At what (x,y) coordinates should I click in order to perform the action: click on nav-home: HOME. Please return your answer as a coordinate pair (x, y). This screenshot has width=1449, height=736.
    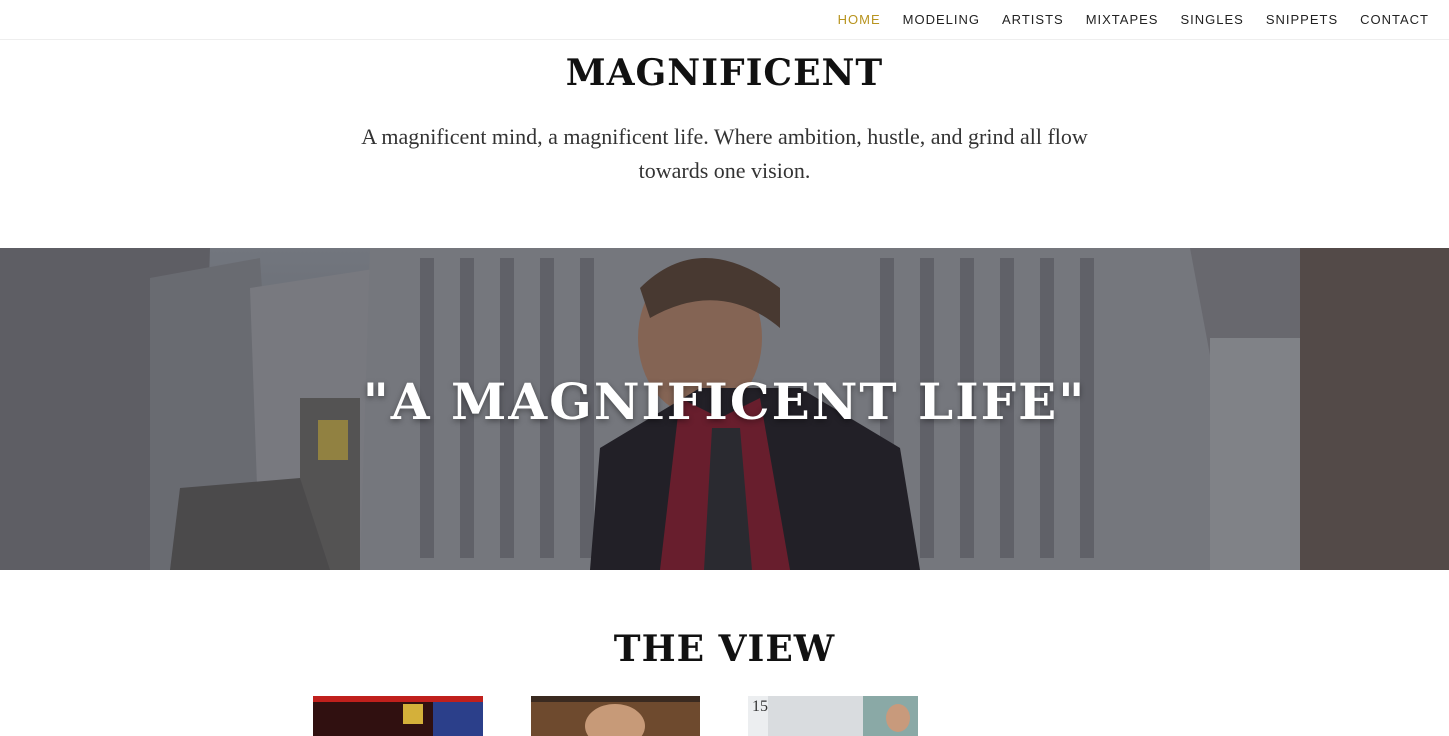
    Looking at the image, I should click on (859, 19).